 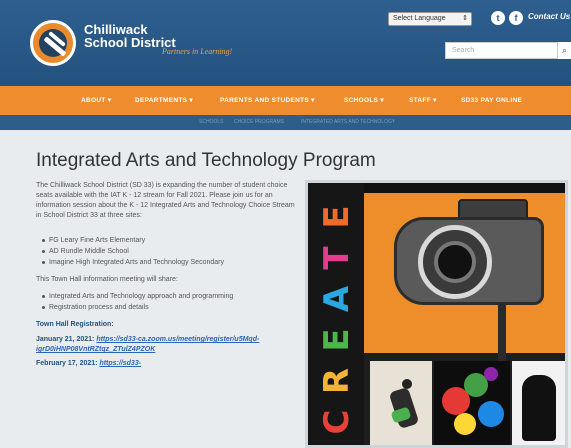 What do you see at coordinates (465, 18) in the screenshot?
I see `select-arrows-icon: ⇕` at bounding box center [465, 18].